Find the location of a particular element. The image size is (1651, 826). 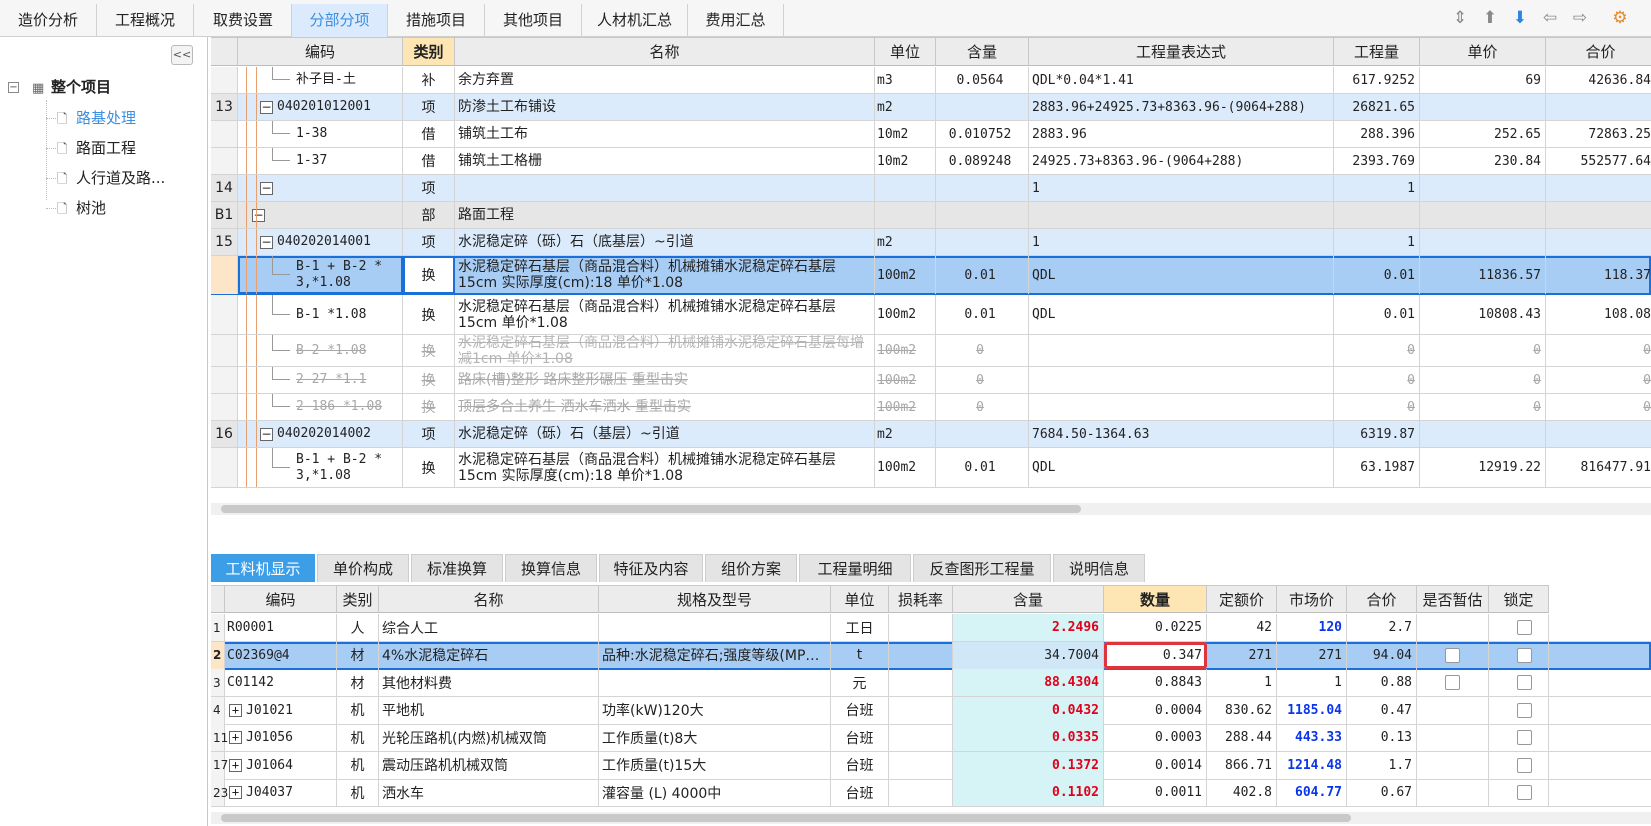

top-tab-6: 人材机汇总 is located at coordinates (635, 20).